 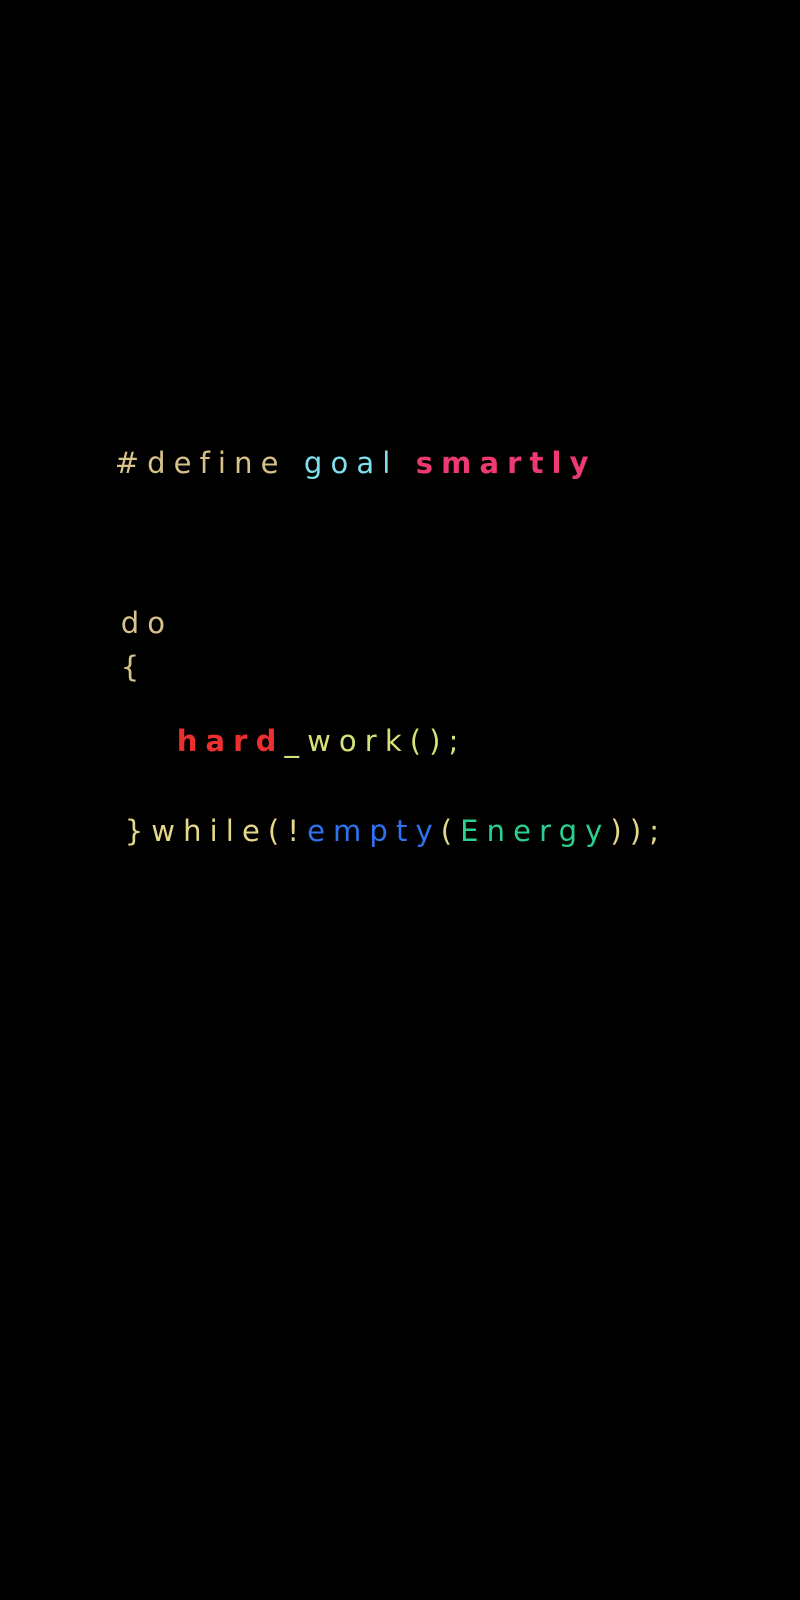 I want to click on closing-parens: ));, so click(x=639, y=831).